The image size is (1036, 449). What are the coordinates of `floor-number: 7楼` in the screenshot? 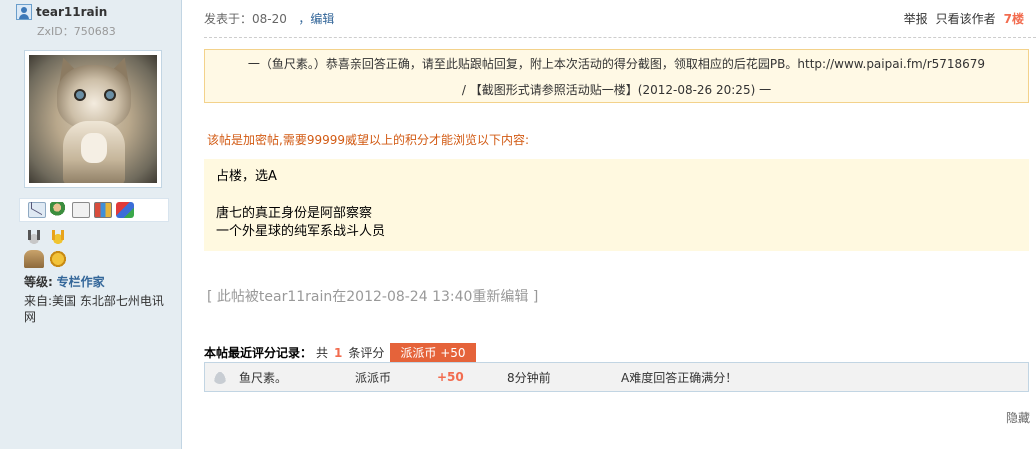 It's located at (1014, 18).